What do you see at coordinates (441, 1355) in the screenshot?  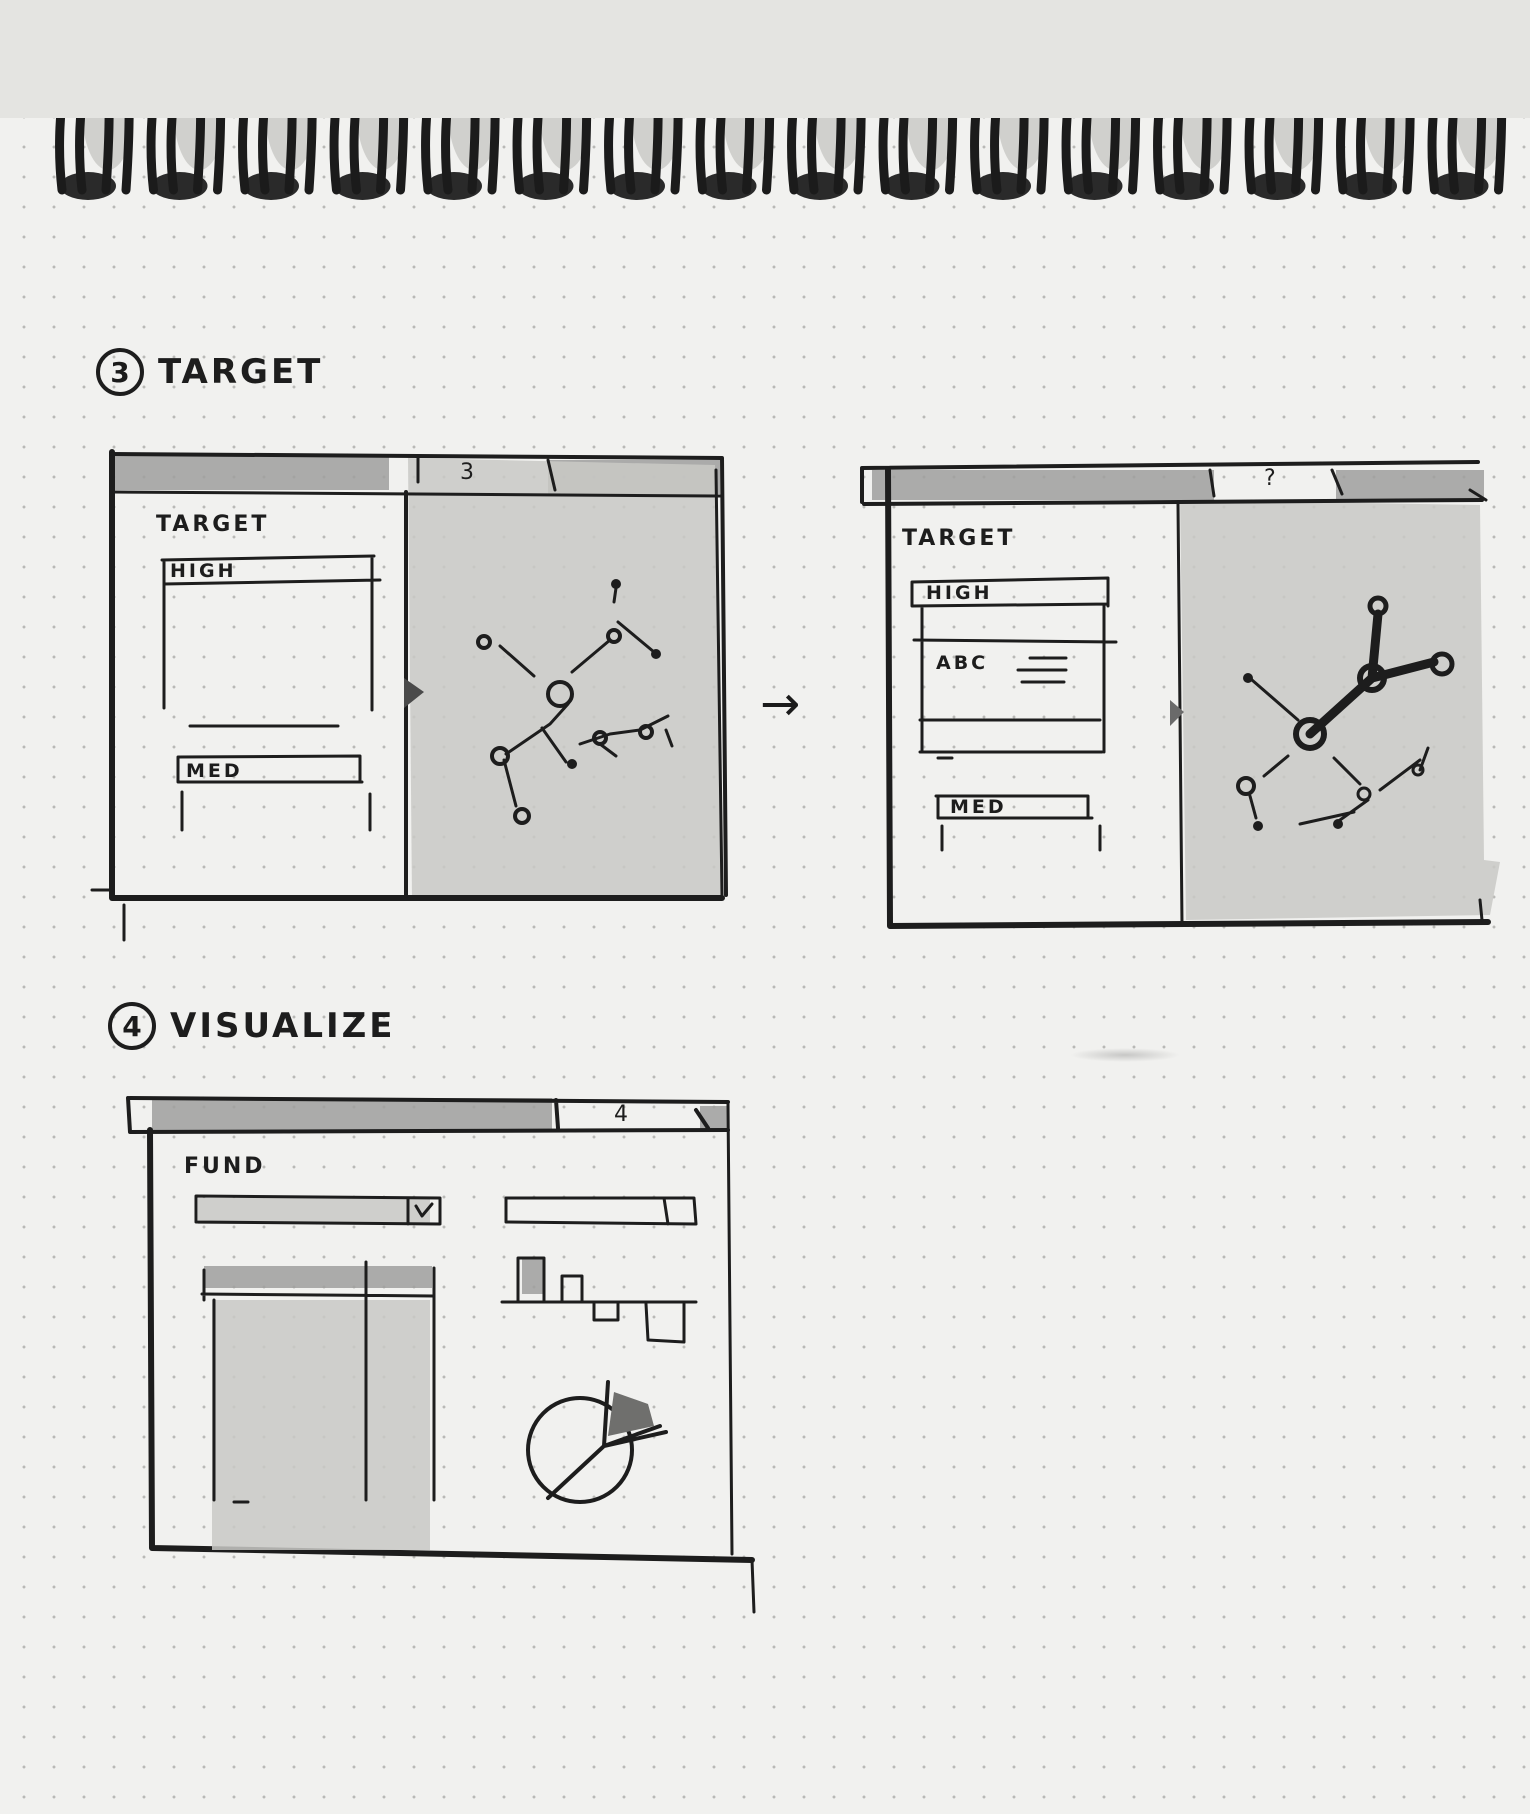 I see `visualize-sketch` at bounding box center [441, 1355].